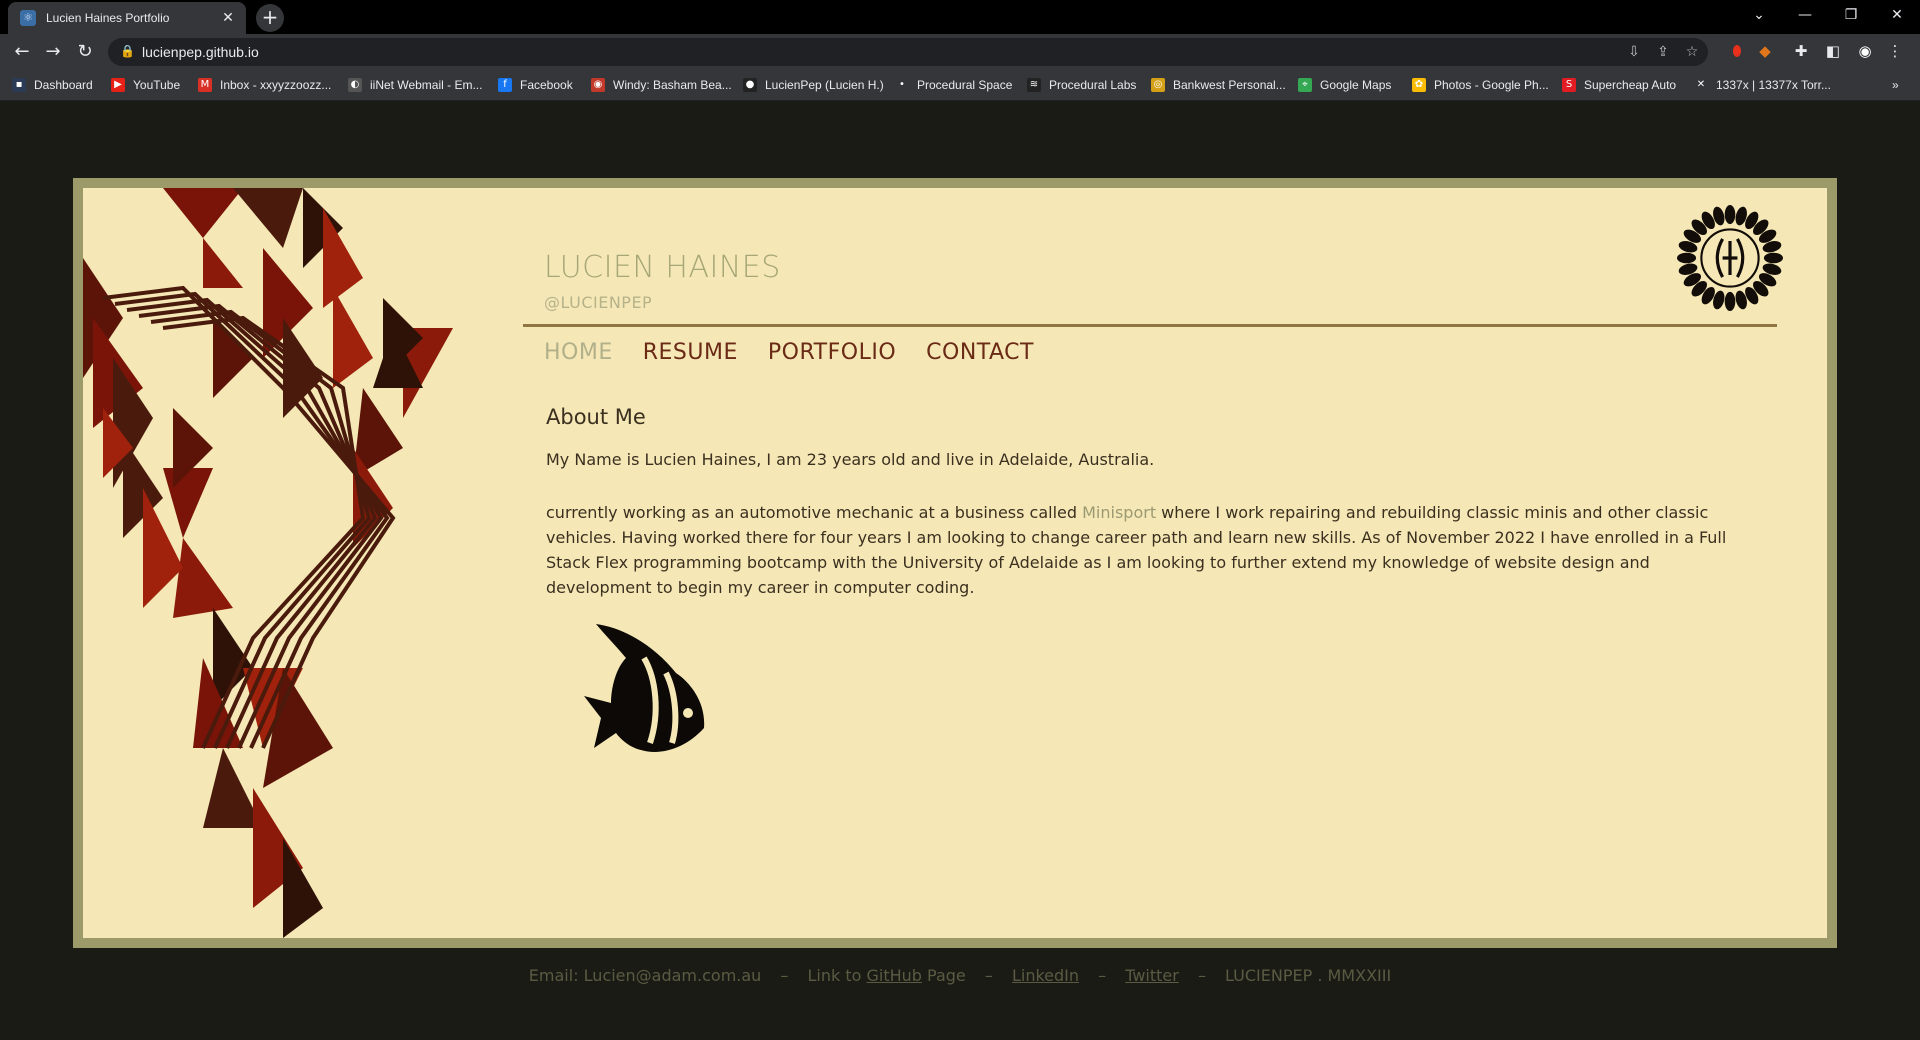  Describe the element at coordinates (598, 85) in the screenshot. I see `bookmark-favicon-icon: ◉` at that location.